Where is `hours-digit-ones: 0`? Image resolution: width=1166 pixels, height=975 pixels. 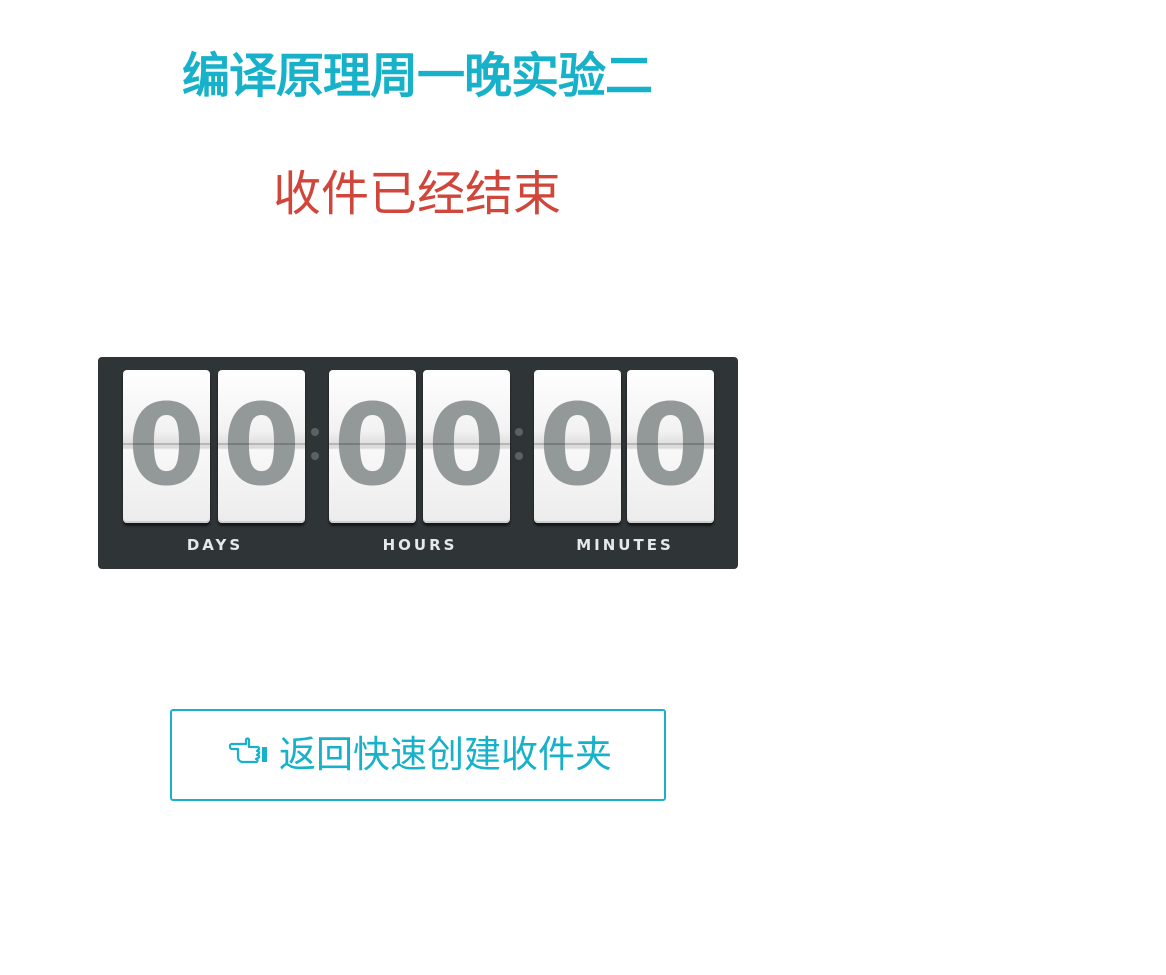
hours-digit-ones: 0 is located at coordinates (466, 446).